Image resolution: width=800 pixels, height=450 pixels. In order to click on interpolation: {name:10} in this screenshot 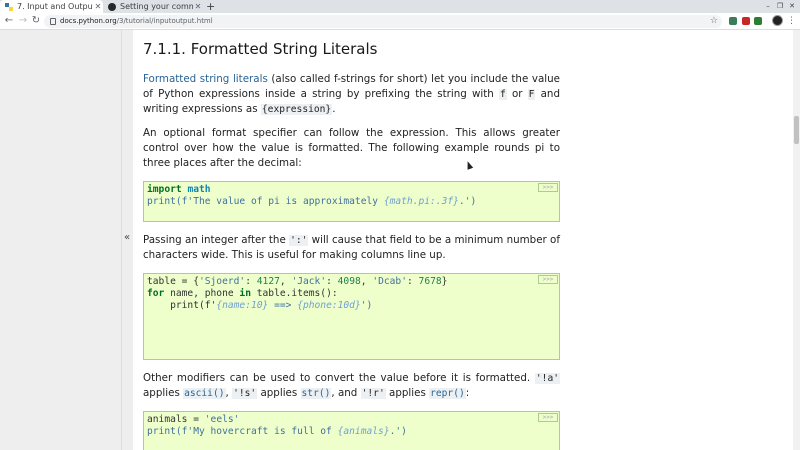, I will do `click(242, 305)`.